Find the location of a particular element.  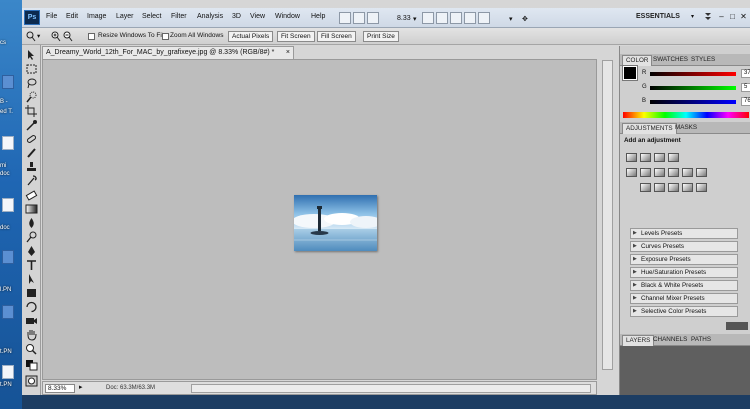

status-menu-icon: ▸ is located at coordinates (81, 387).